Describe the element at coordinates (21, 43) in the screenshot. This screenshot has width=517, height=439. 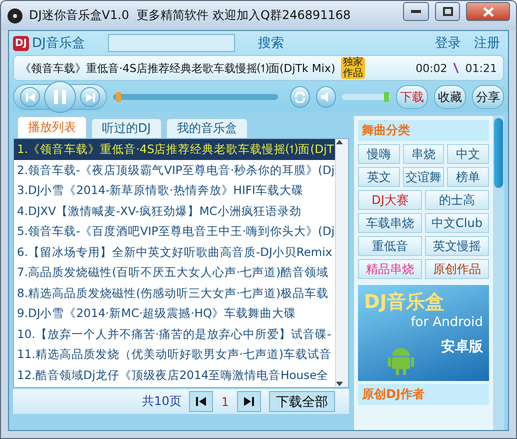
I see `logo: DJ` at that location.